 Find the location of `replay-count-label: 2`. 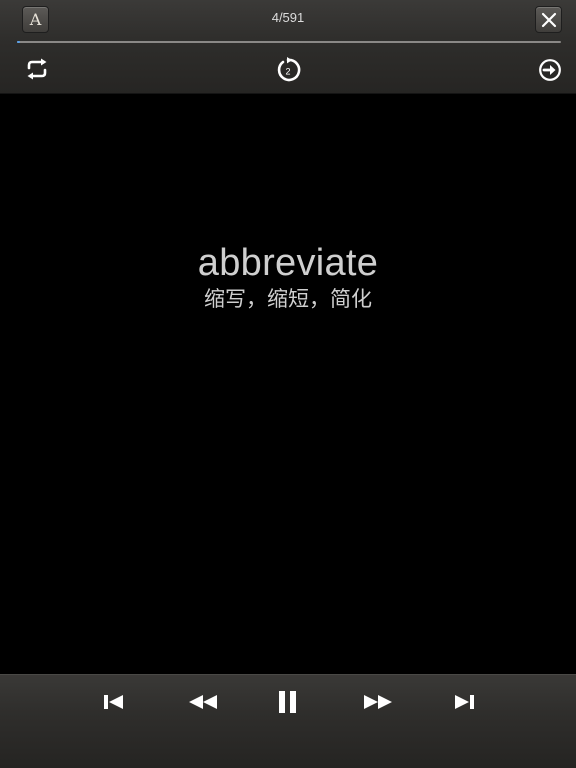

replay-count-label: 2 is located at coordinates (287, 72).